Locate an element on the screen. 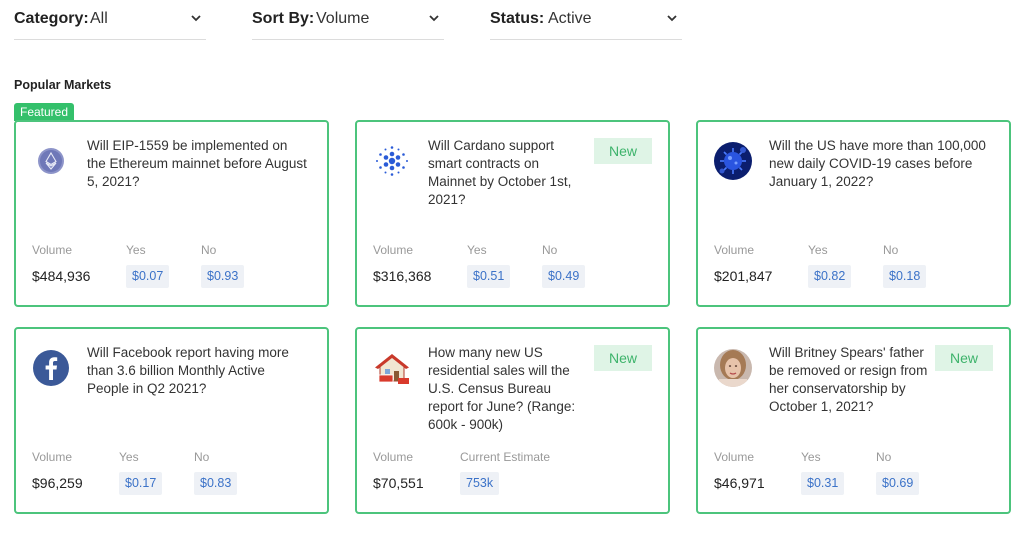  volume-value: $70,551 is located at coordinates (398, 483).